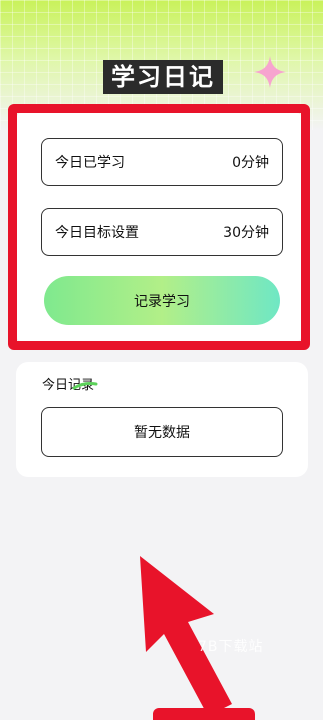 This screenshot has height=720, width=323. Describe the element at coordinates (163, 77) in the screenshot. I see `page-title: 学习日记` at that location.